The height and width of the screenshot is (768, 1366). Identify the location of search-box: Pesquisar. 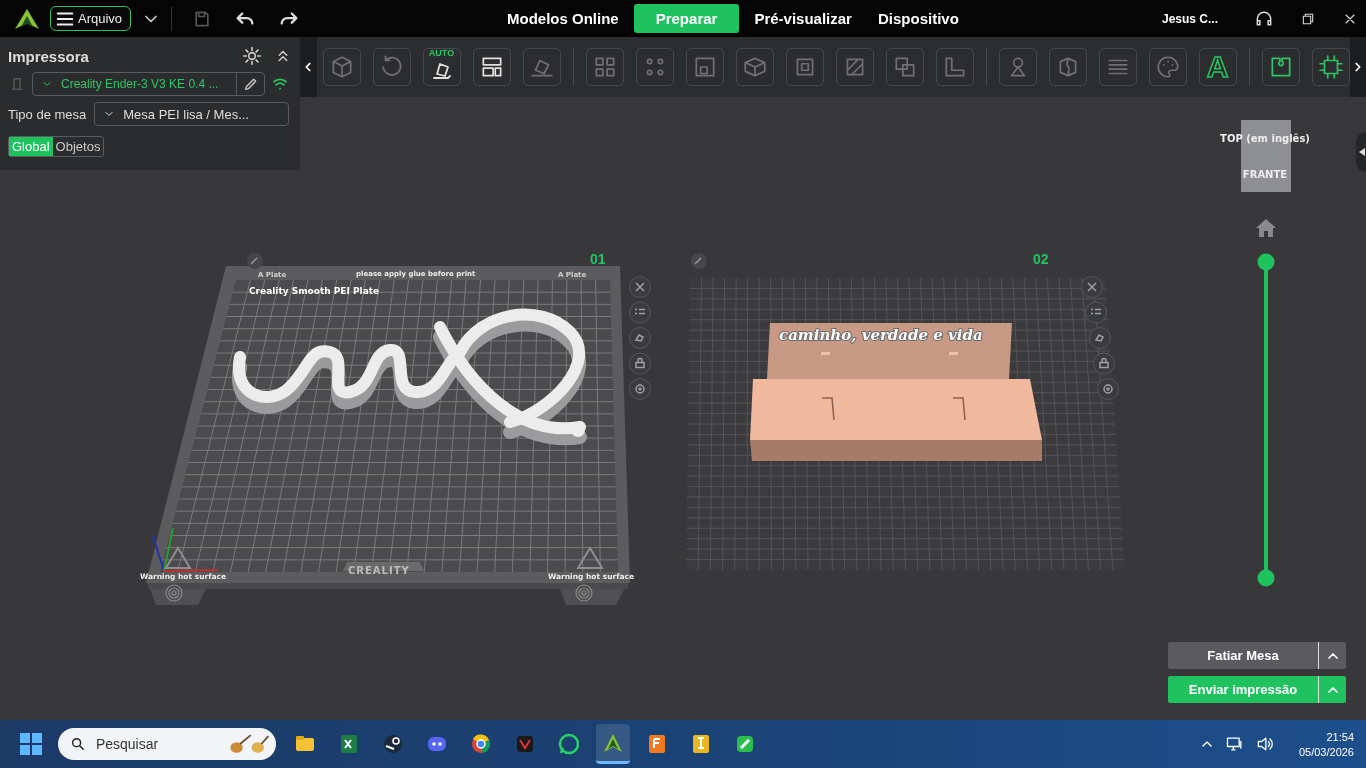
(167, 744).